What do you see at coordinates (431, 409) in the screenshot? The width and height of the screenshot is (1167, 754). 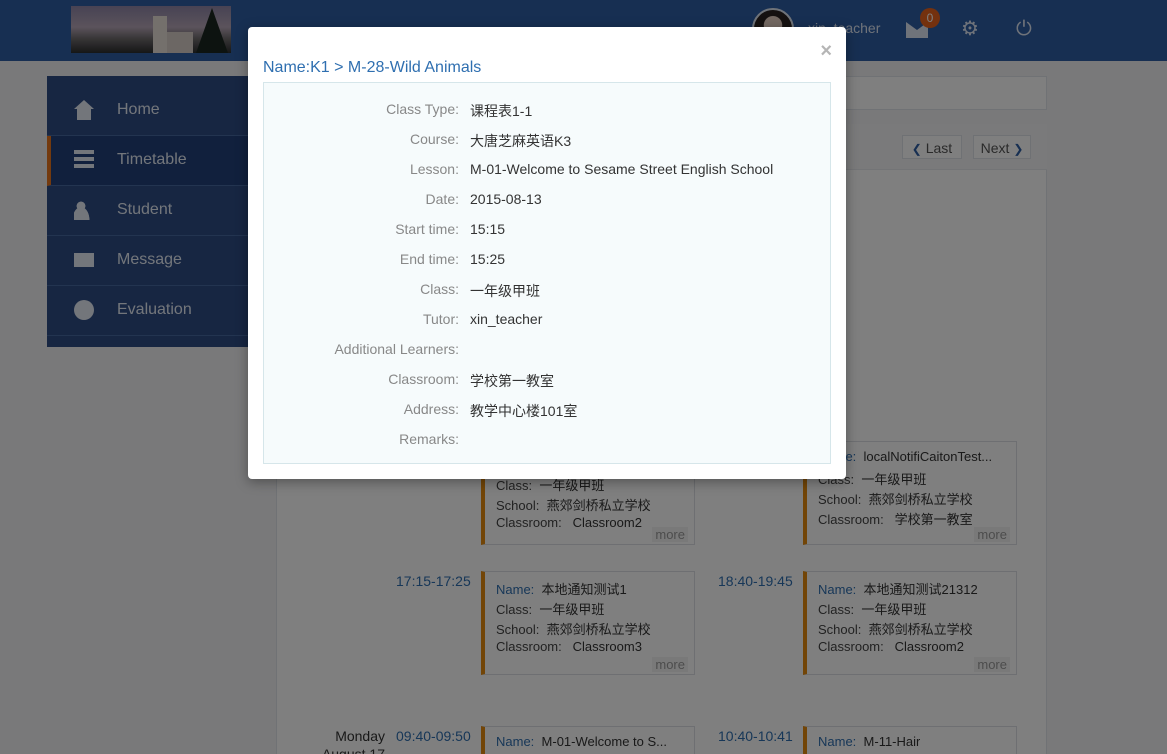 I see `detail-label: Address:` at bounding box center [431, 409].